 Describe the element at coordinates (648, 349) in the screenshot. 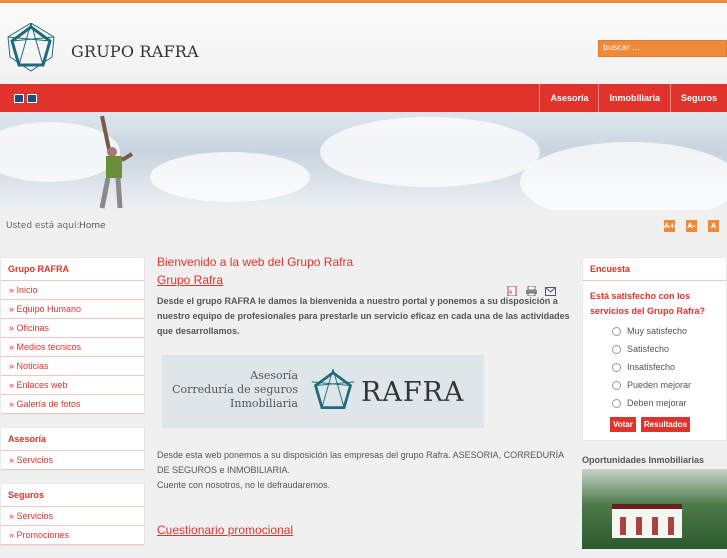

I see `poll-option-label: Satisfecho` at that location.